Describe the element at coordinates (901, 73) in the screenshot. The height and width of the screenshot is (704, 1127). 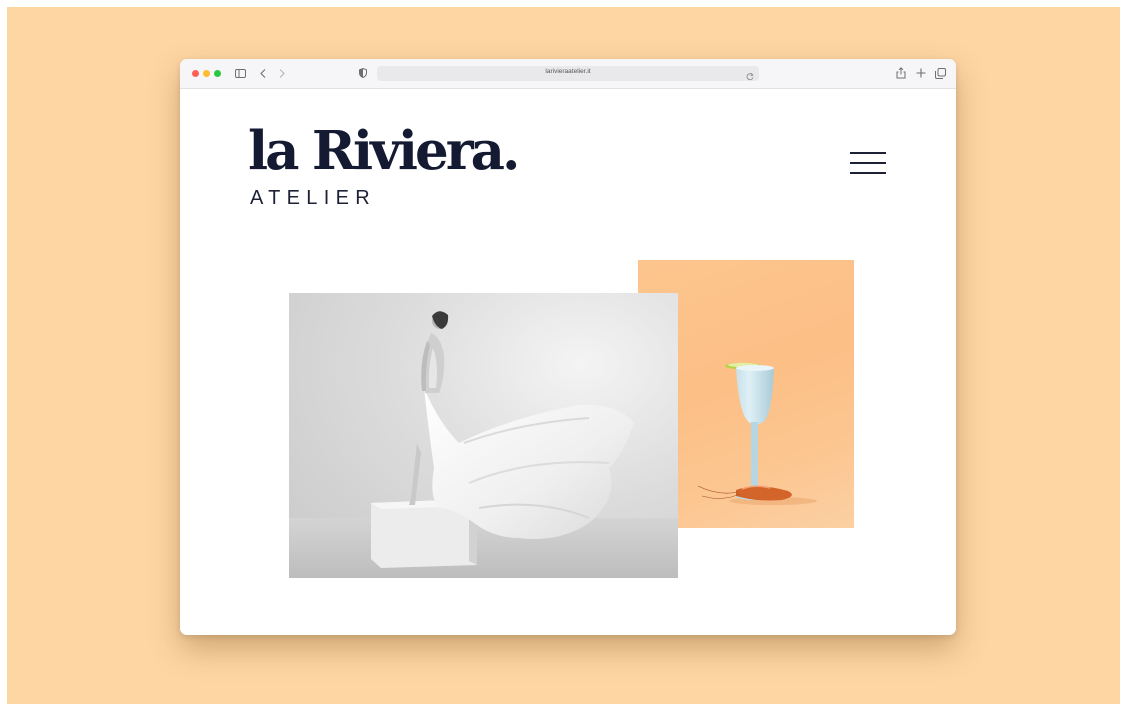
I see `share-icon` at that location.